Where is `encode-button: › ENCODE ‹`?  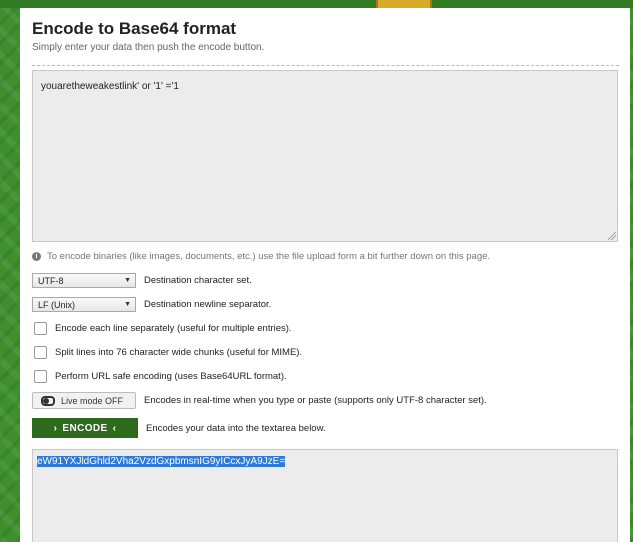 encode-button: › ENCODE ‹ is located at coordinates (85, 428).